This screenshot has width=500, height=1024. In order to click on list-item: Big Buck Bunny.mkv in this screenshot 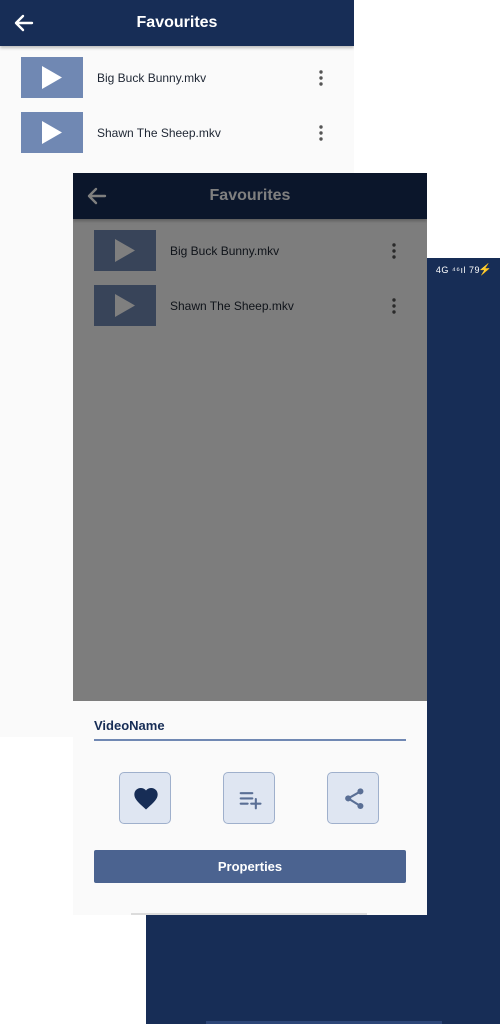, I will do `click(177, 84)`.